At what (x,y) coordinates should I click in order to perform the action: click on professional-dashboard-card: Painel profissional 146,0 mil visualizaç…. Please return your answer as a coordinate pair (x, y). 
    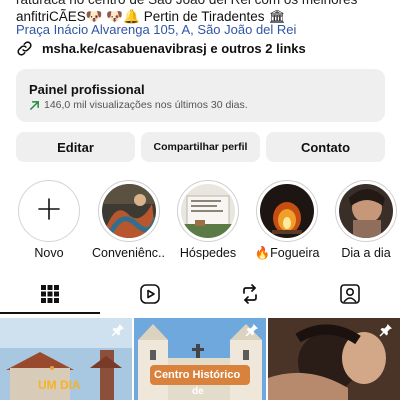
    Looking at the image, I should click on (200, 95).